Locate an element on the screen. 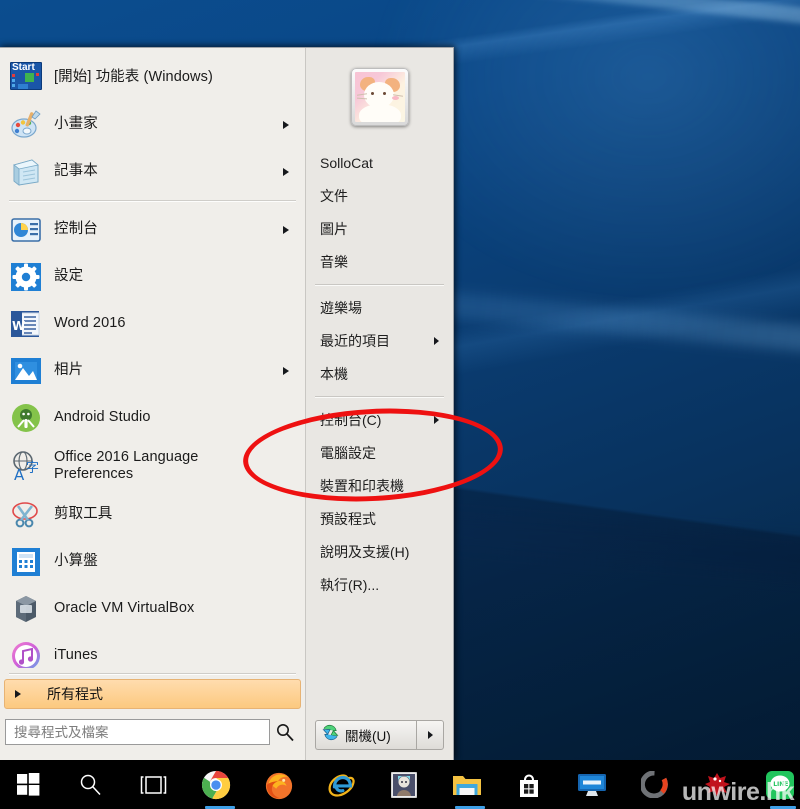  store-button is located at coordinates (529, 784).